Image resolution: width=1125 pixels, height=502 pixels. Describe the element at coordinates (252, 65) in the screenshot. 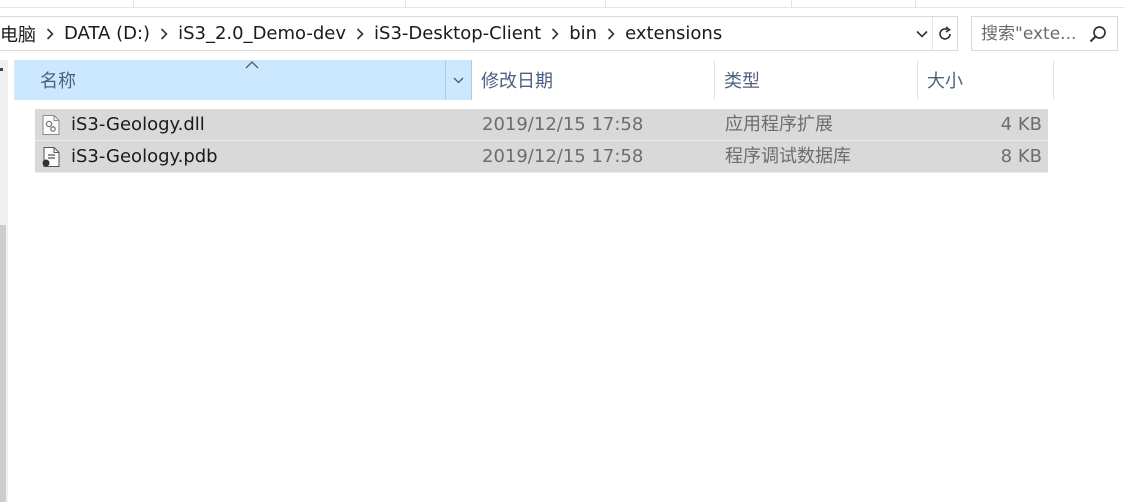

I see `sort-ascending-icon` at that location.